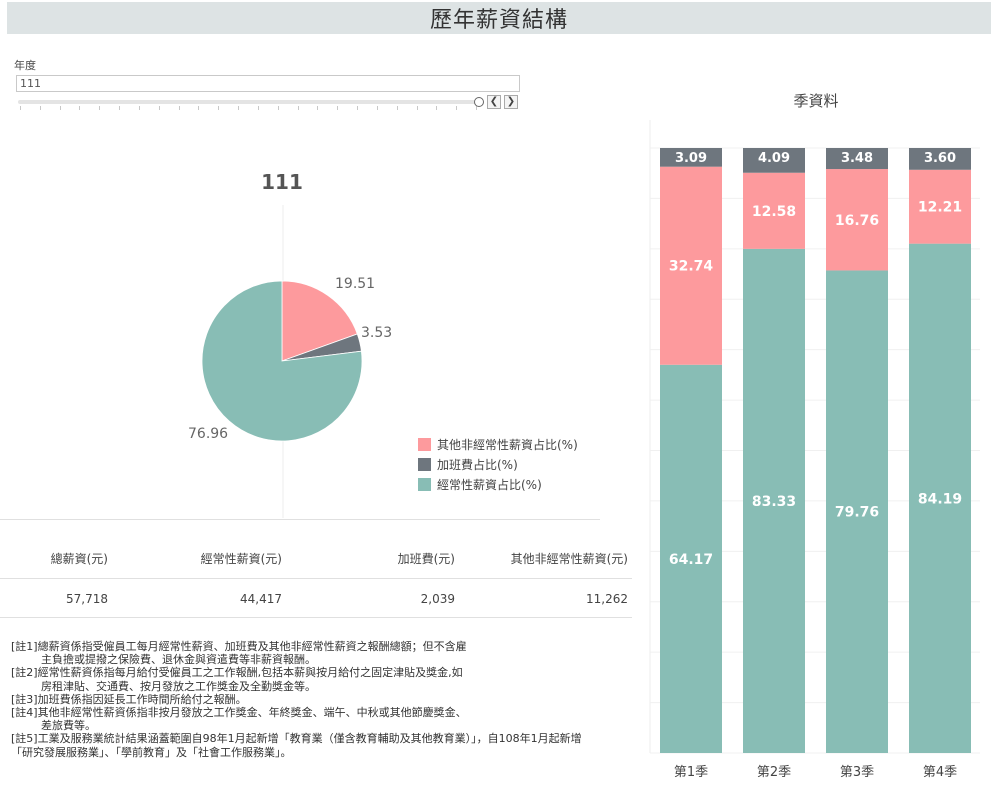 Image resolution: width=1007 pixels, height=786 pixels. Describe the element at coordinates (857, 513) in the screenshot. I see `bar-value-label: 79.76` at that location.